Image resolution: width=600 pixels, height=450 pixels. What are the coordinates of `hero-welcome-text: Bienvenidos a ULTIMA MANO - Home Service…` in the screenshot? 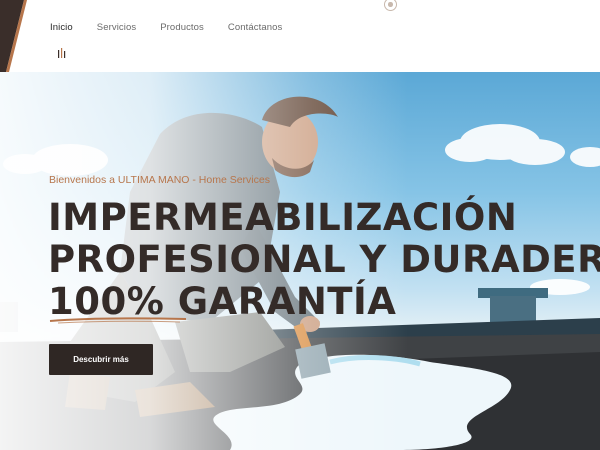 It's located at (159, 180).